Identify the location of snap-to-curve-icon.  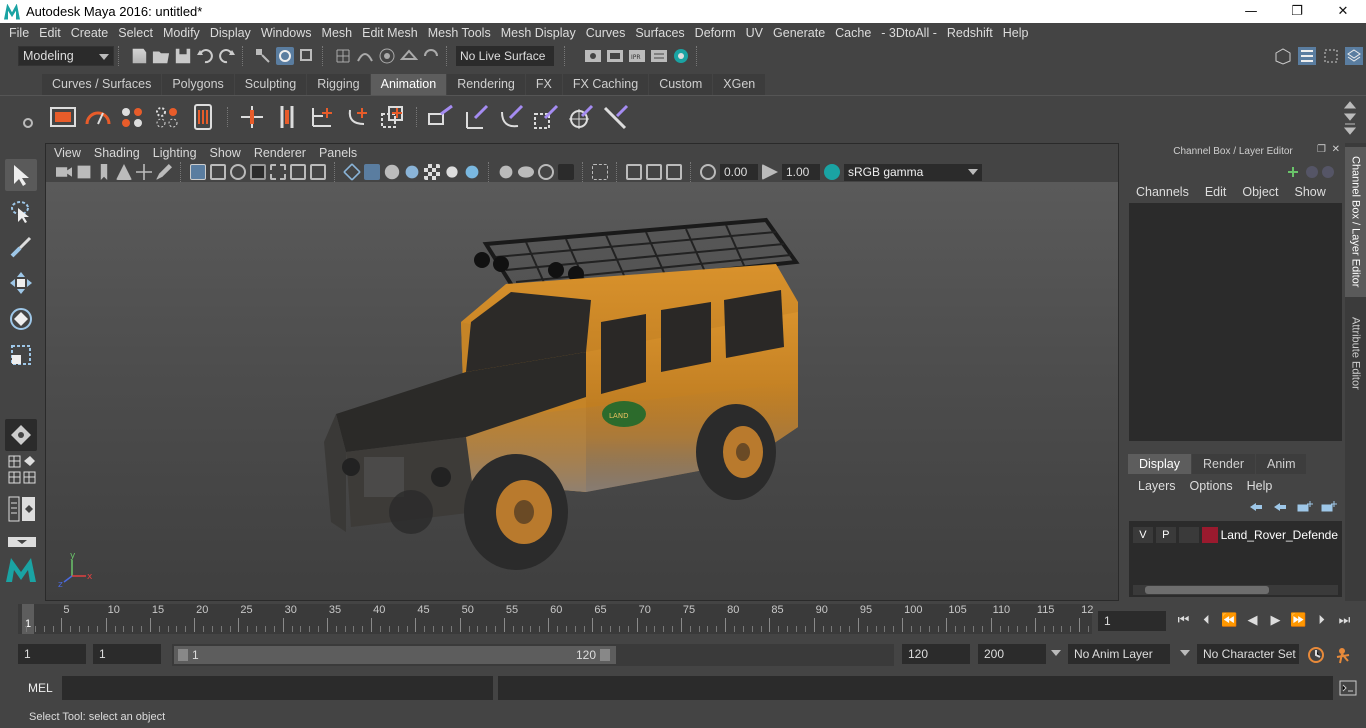
(365, 56).